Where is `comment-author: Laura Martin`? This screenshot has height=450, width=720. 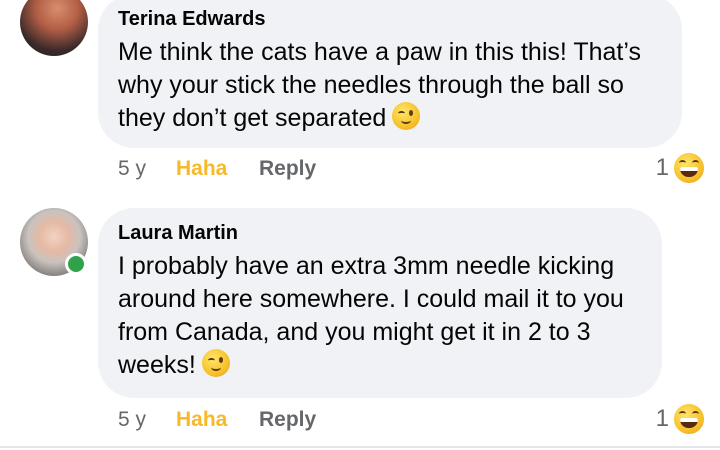
comment-author: Laura Martin is located at coordinates (379, 233).